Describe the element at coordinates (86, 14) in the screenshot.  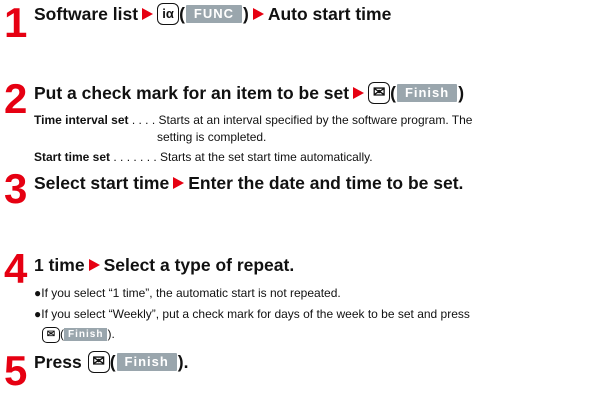
I see `step-text: Software list` at that location.